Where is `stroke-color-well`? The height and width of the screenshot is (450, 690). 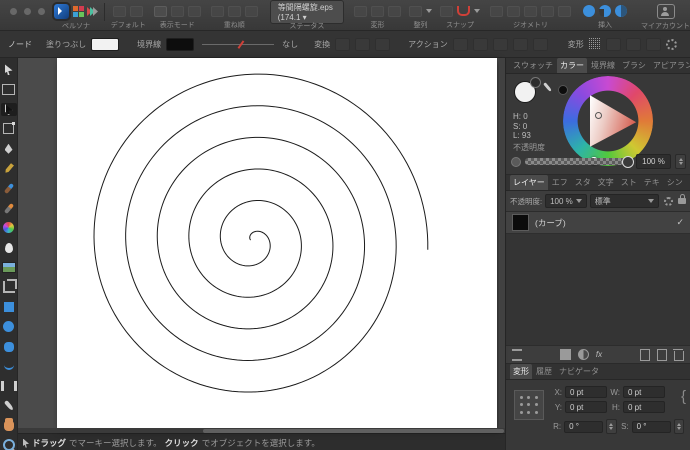 stroke-color-well is located at coordinates (535, 82).